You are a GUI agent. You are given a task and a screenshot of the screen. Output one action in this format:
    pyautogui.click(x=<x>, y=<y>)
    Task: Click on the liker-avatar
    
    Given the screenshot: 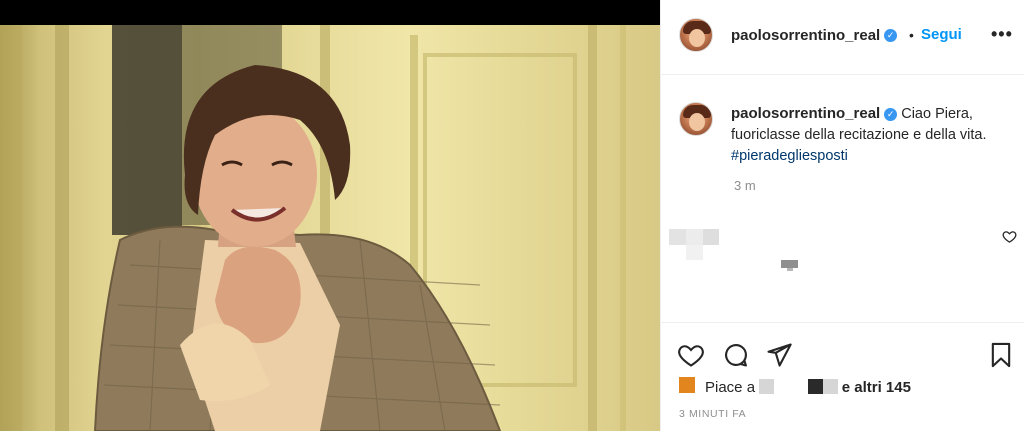 What is the action you would take?
    pyautogui.click(x=687, y=385)
    